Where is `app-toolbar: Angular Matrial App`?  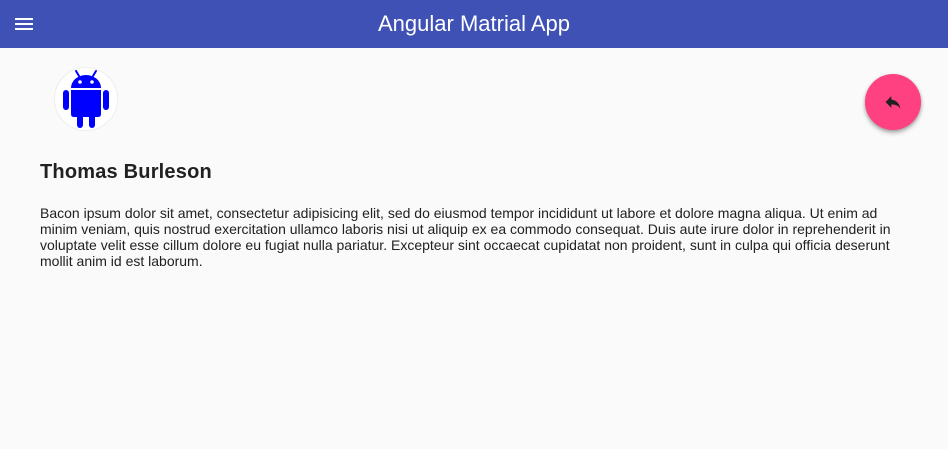
app-toolbar: Angular Matrial App is located at coordinates (474, 24).